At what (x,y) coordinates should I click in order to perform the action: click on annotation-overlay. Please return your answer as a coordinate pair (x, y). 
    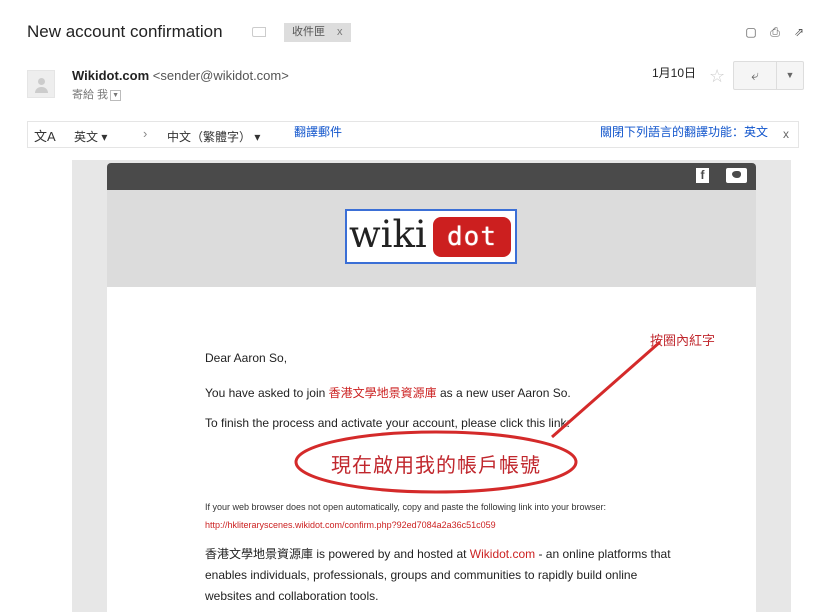
    Looking at the image, I should click on (477, 417).